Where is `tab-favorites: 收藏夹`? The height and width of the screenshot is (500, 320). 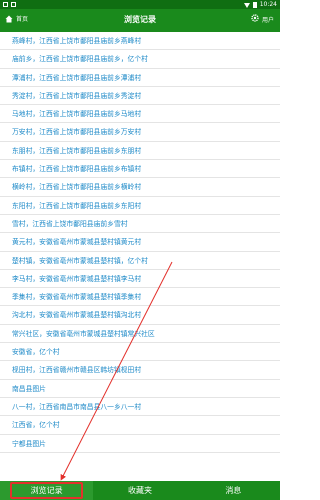
tab-favorites: 收藏夹 is located at coordinates (139, 490).